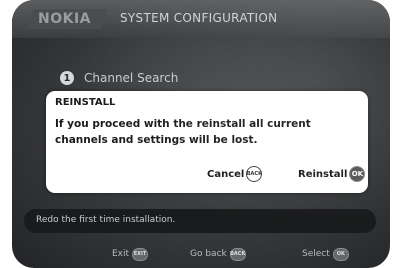 The width and height of the screenshot is (395, 268). Describe the element at coordinates (323, 174) in the screenshot. I see `reinstall-label: Reinstall` at that location.